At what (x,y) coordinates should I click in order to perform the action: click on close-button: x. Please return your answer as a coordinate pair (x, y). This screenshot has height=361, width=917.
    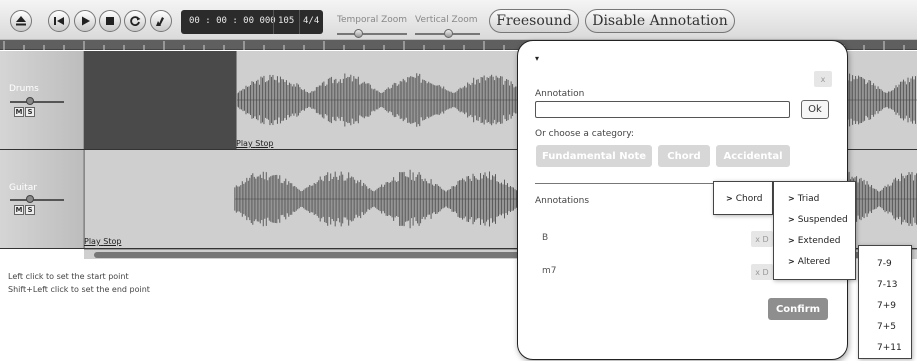
    Looking at the image, I should click on (823, 79).